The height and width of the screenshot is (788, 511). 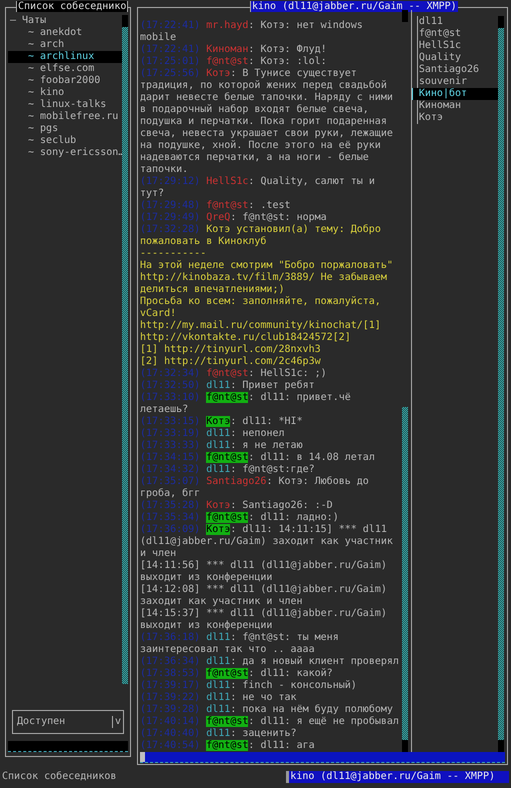 I want to click on chat-message: (17:39:17) dl11: finch - консольный), so click(x=249, y=686).